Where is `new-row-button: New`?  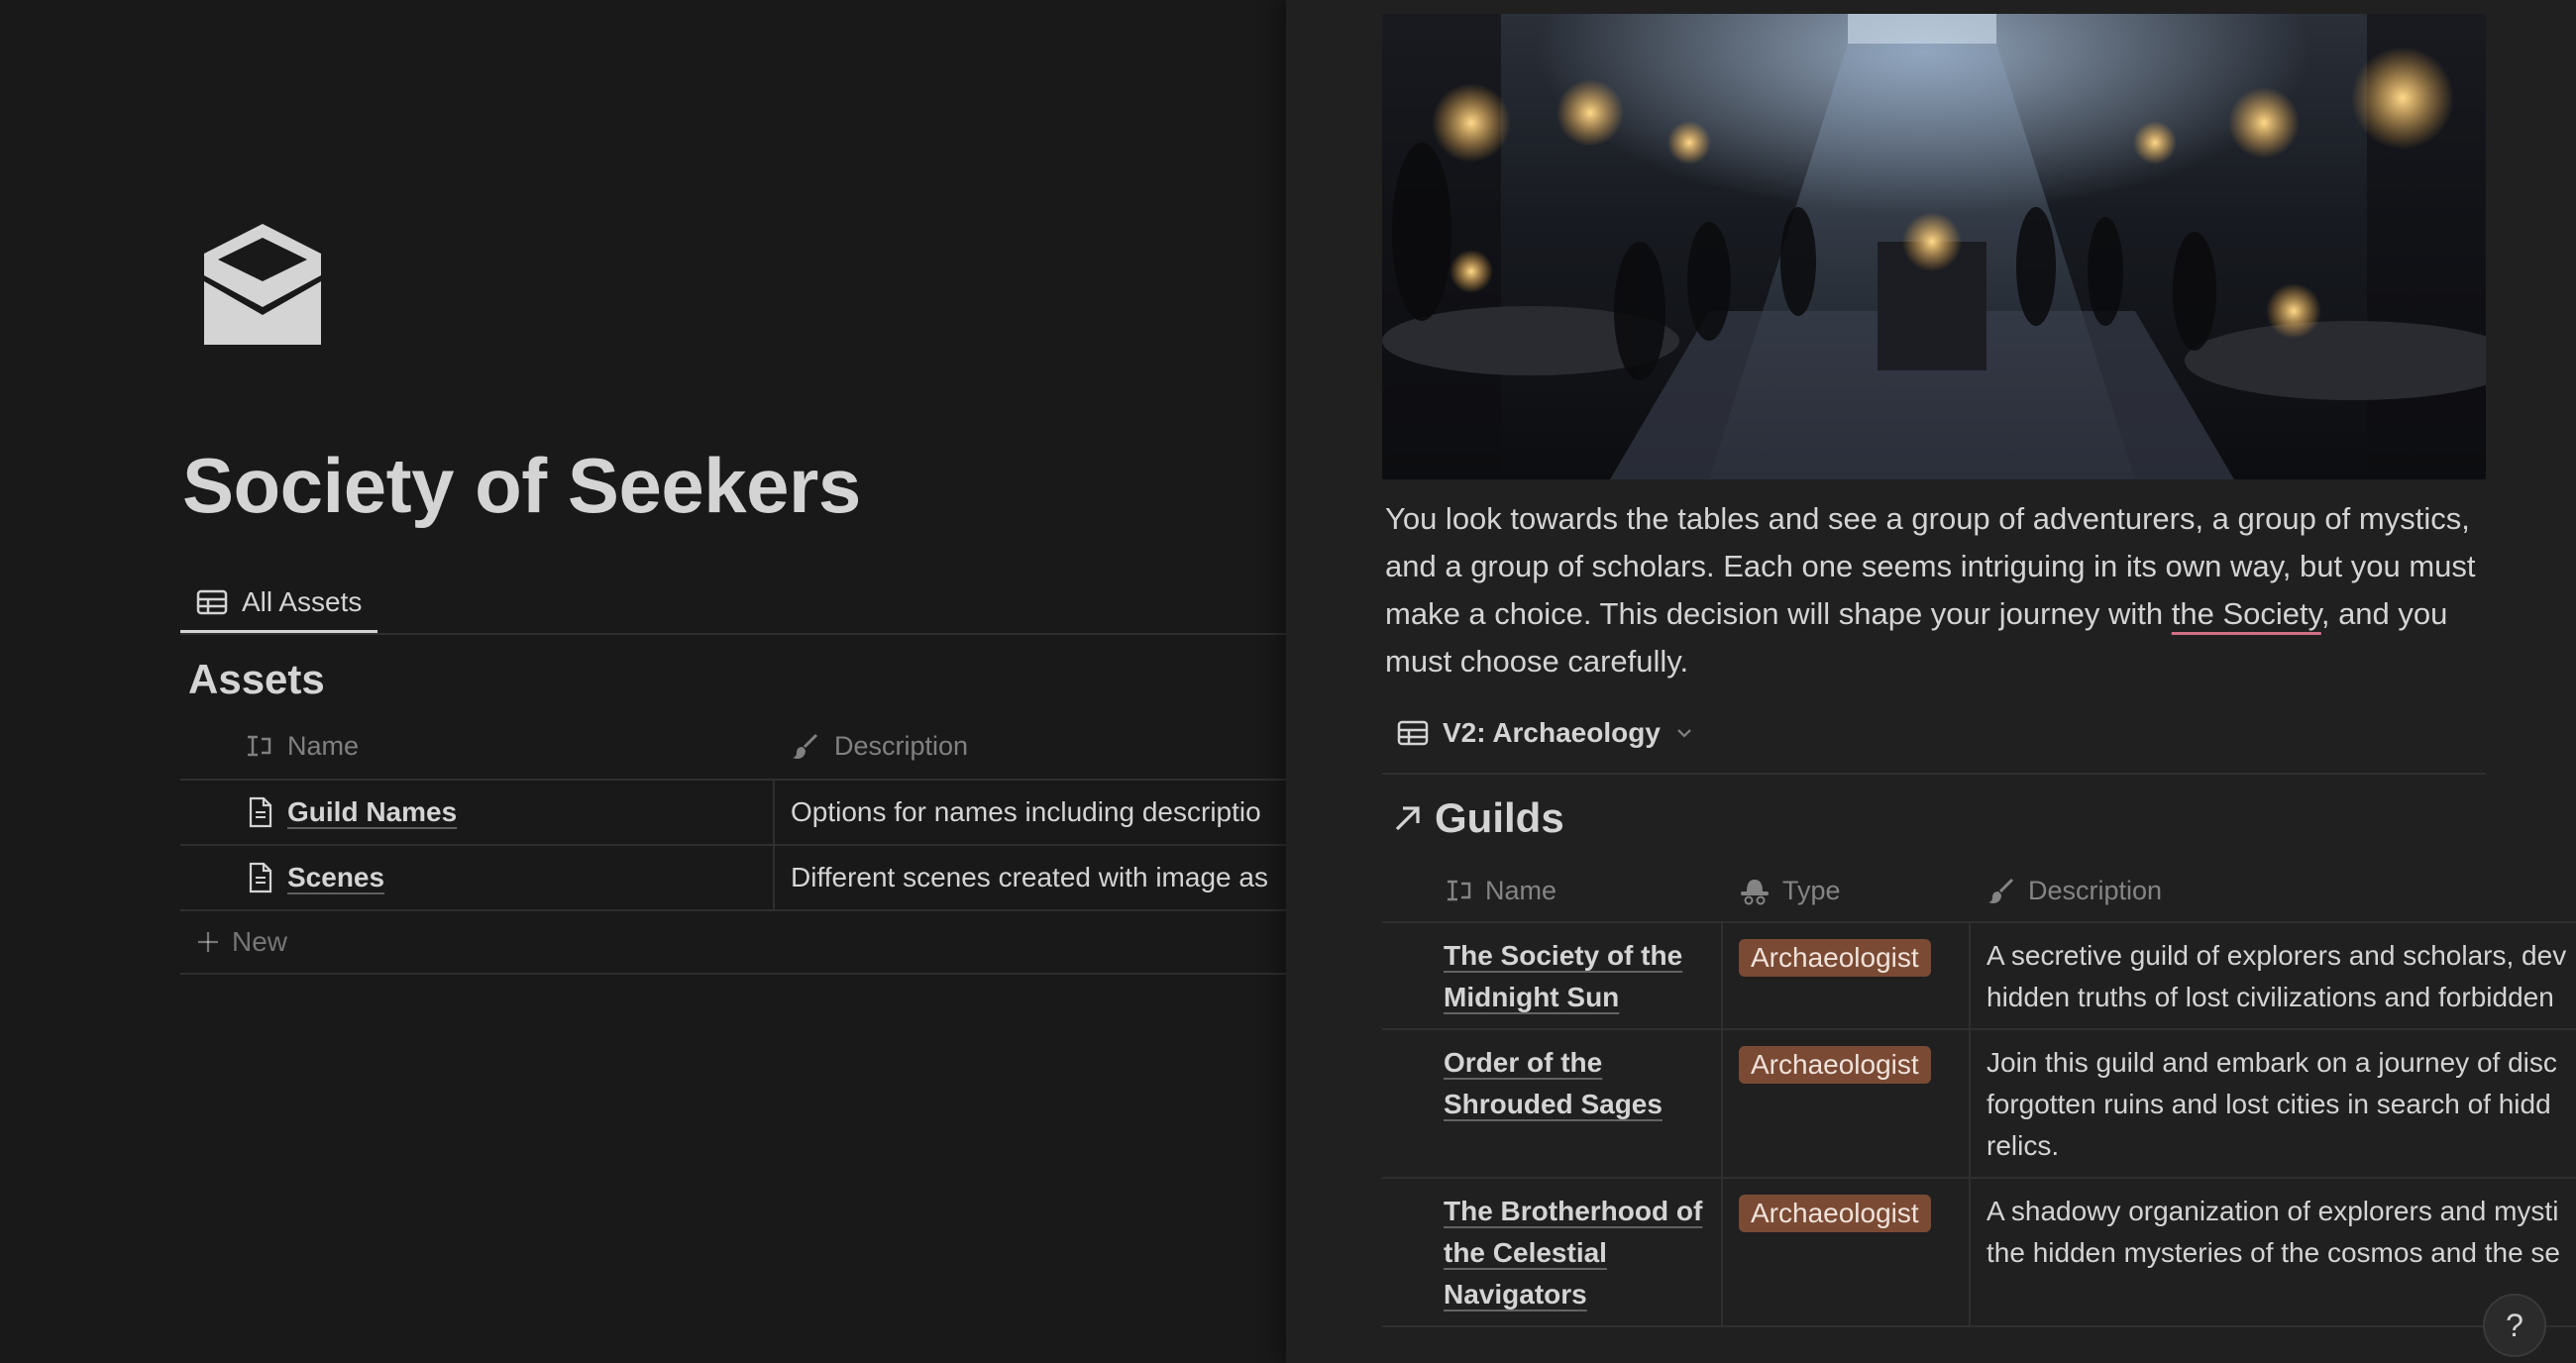
new-row-button: New is located at coordinates (733, 943).